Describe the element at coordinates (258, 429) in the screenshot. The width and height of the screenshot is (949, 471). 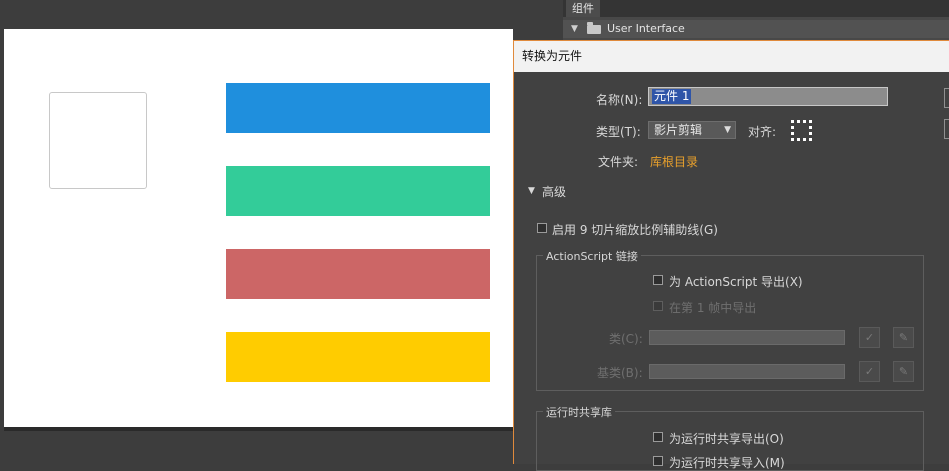
I see `stage-shadow` at that location.